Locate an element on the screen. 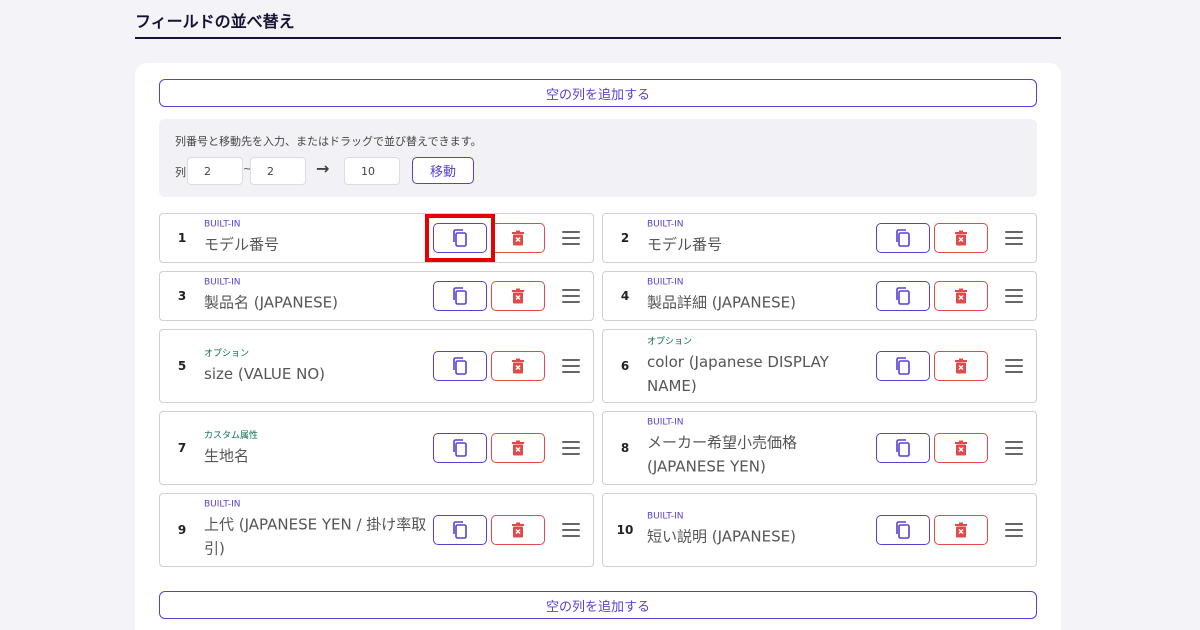  from-column-input is located at coordinates (215, 171).